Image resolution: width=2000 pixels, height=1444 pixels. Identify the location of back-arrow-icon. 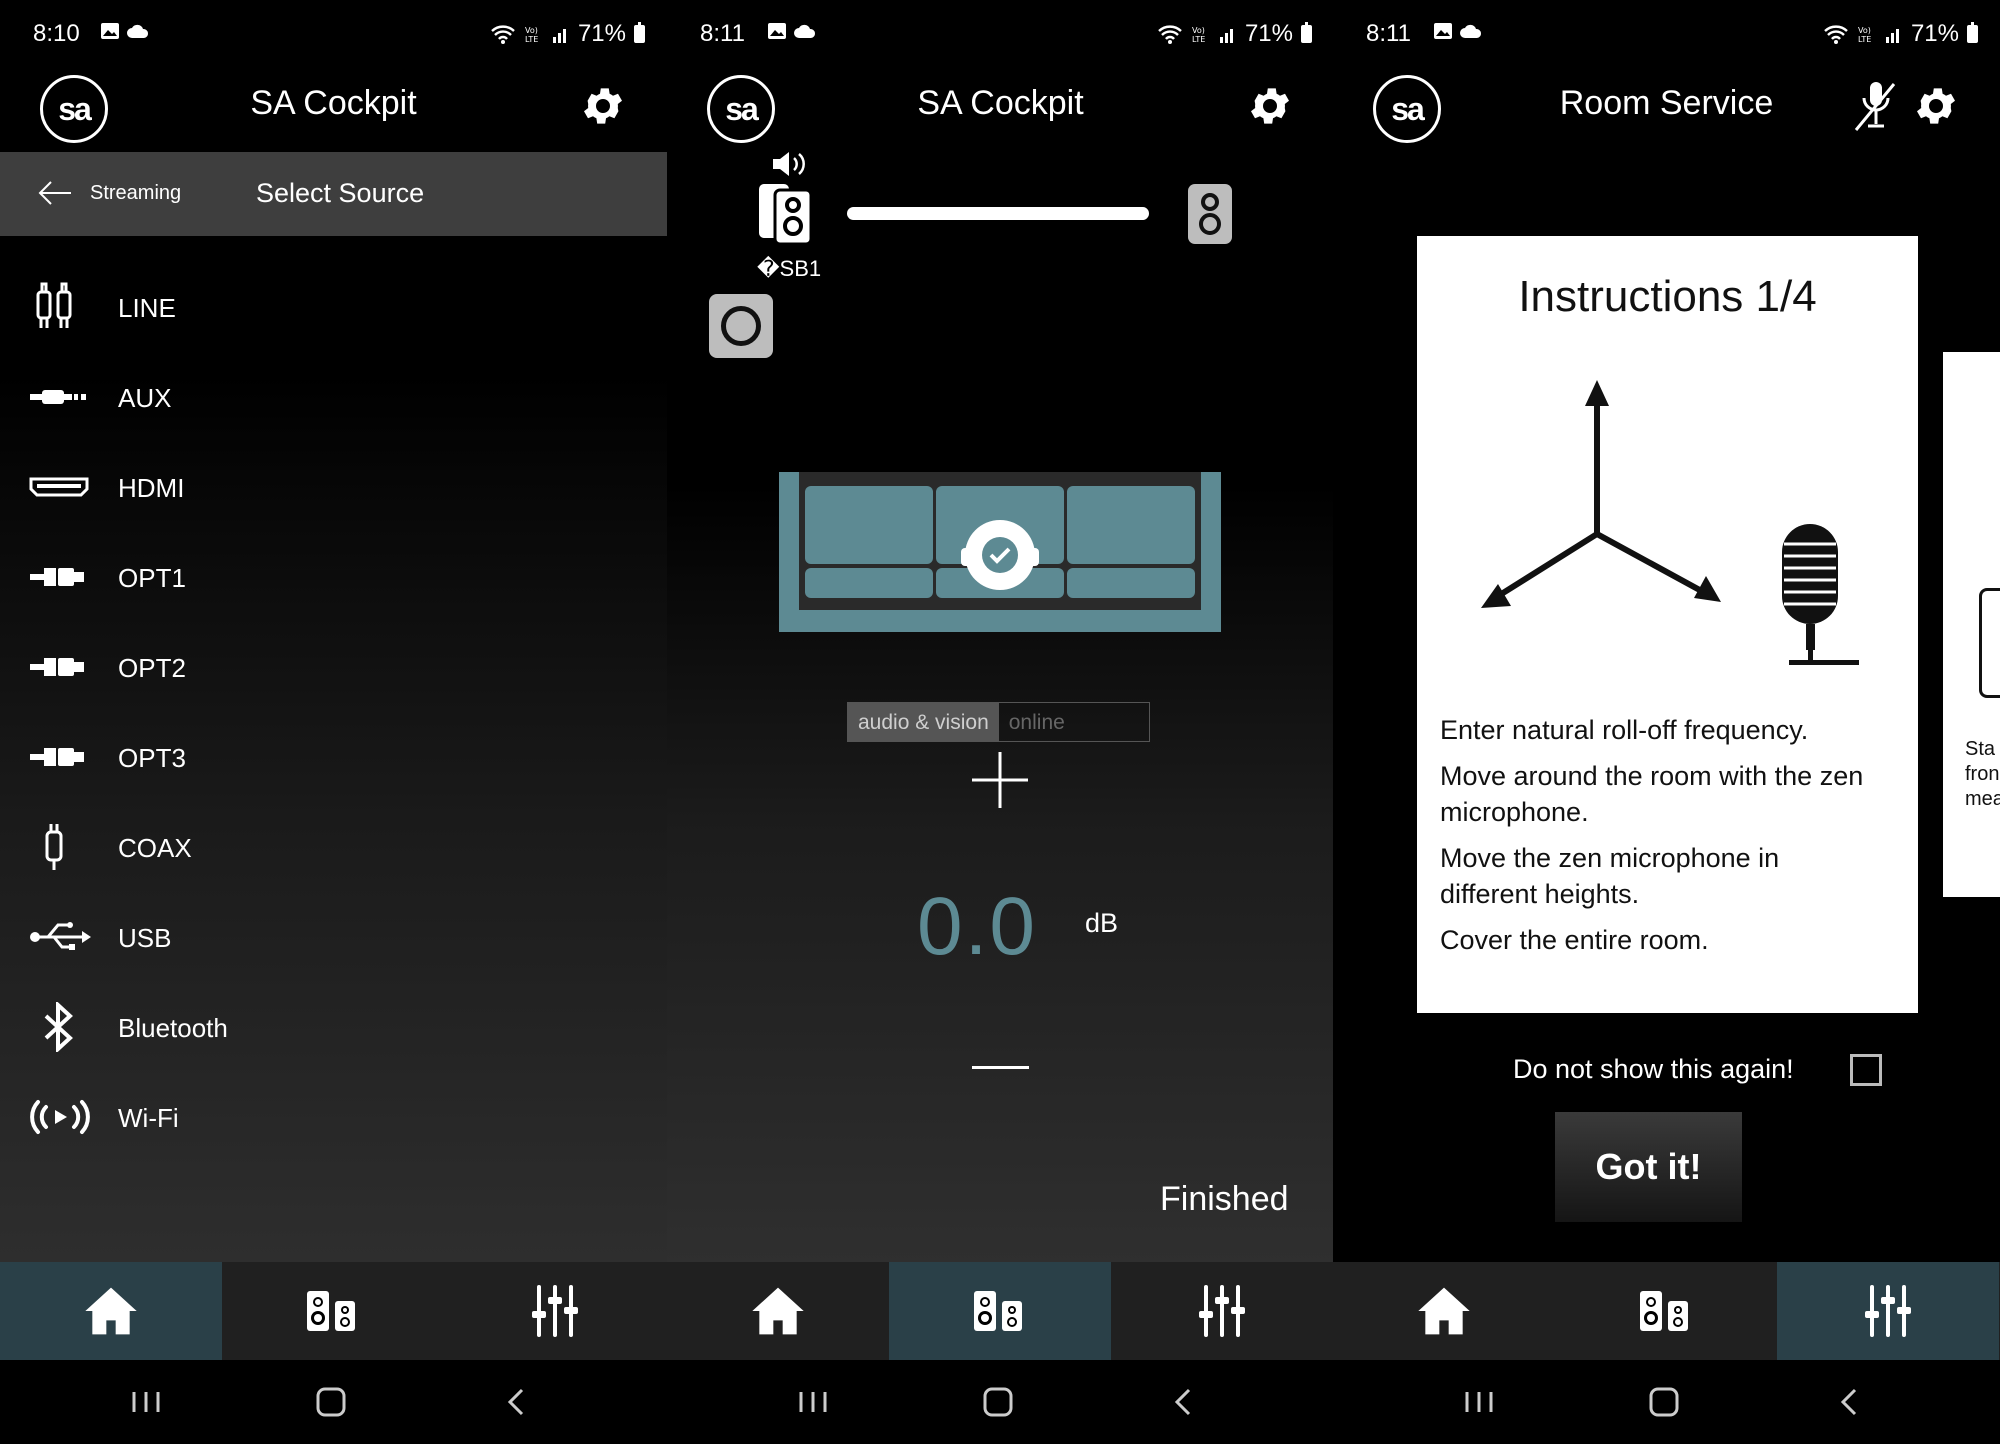
(55, 193).